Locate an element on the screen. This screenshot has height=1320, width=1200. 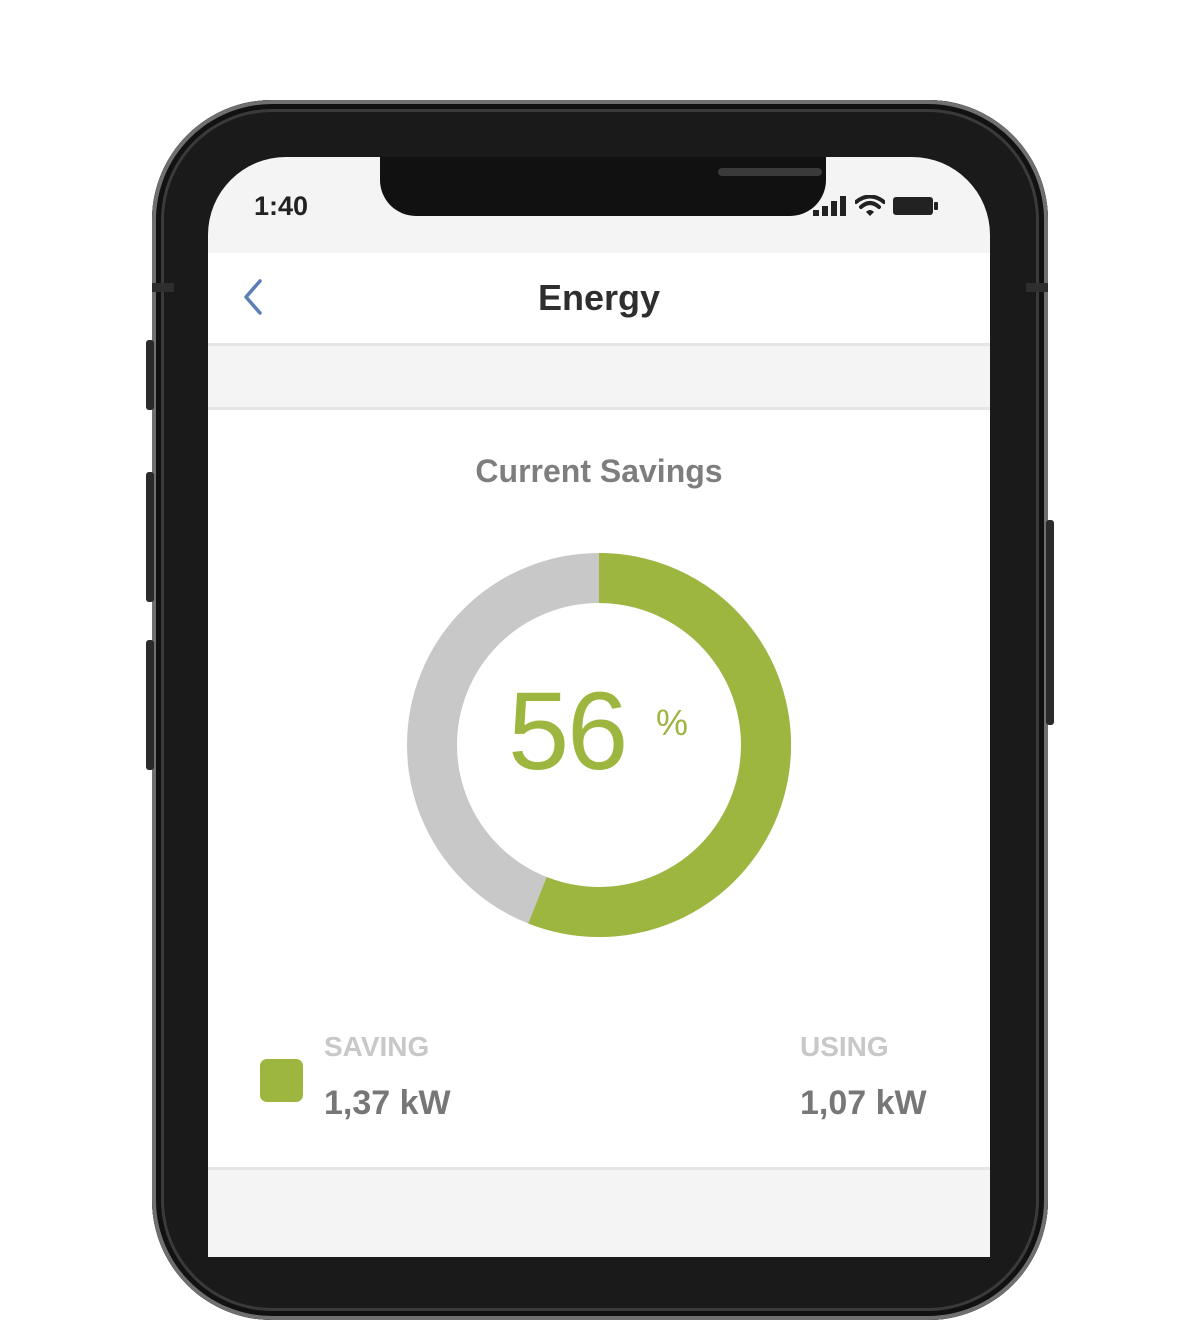
power-button is located at coordinates (1050, 622).